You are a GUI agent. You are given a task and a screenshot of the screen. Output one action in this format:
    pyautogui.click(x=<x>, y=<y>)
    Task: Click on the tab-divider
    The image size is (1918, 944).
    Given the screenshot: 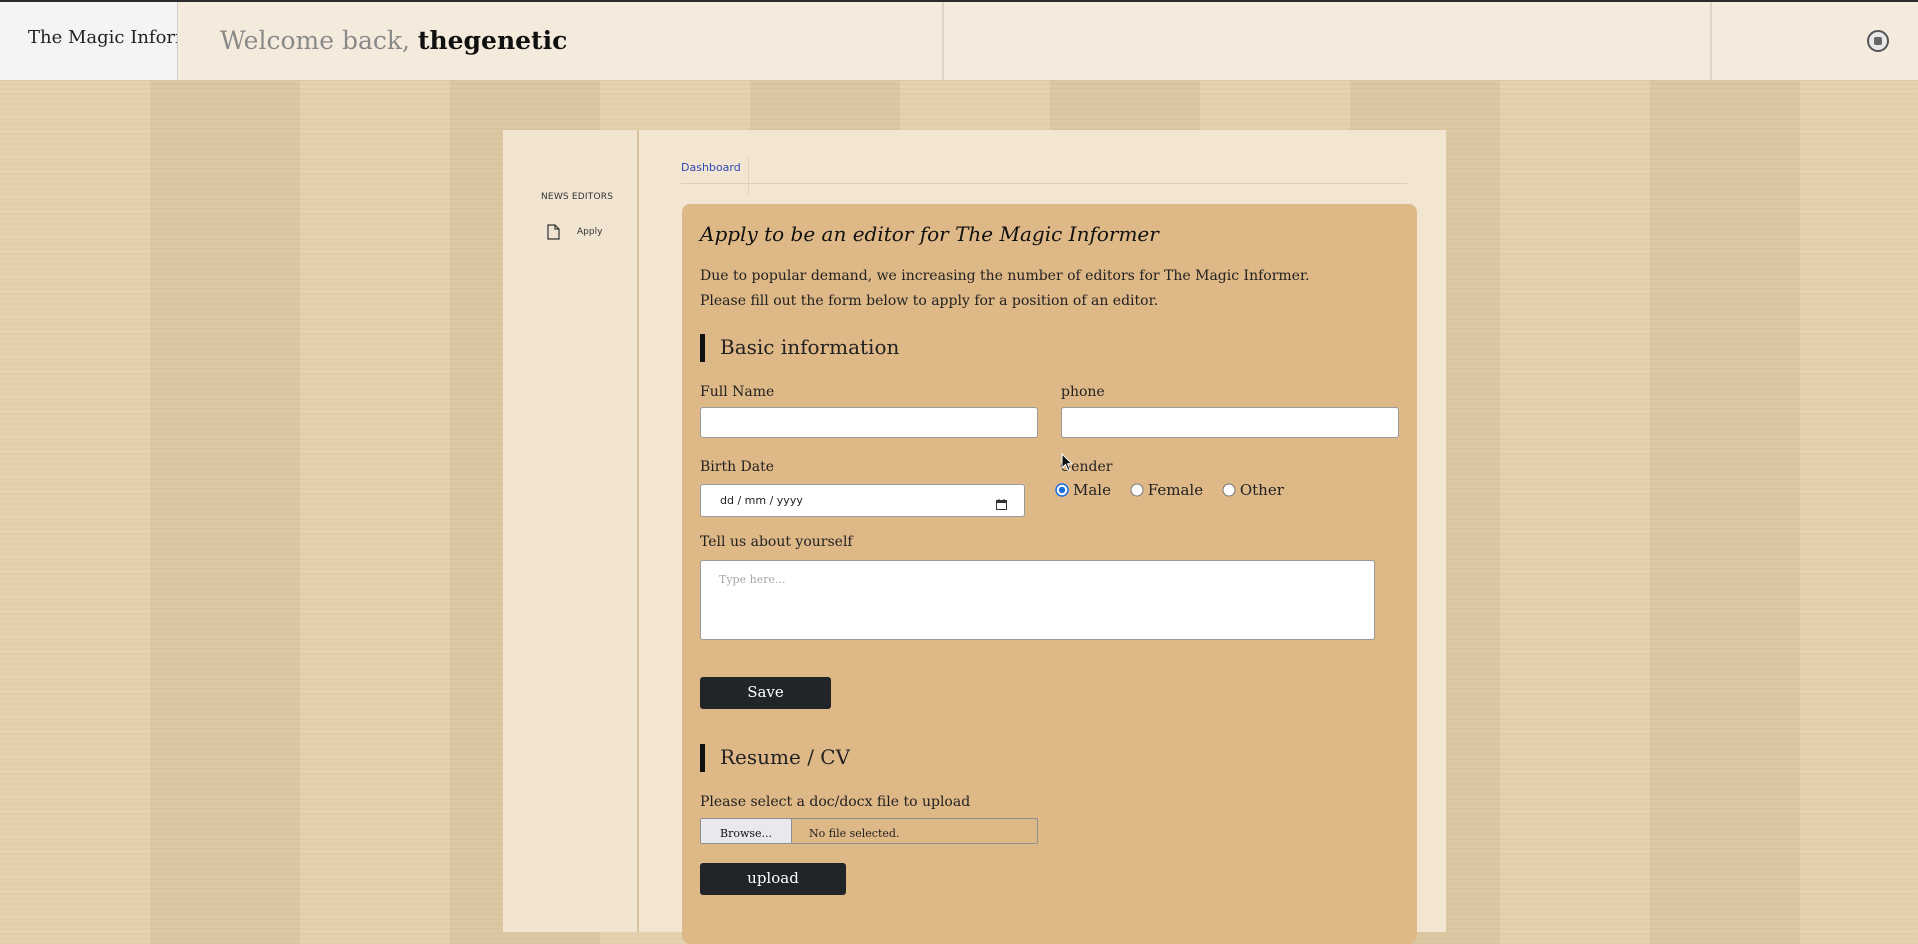 What is the action you would take?
    pyautogui.click(x=1044, y=183)
    